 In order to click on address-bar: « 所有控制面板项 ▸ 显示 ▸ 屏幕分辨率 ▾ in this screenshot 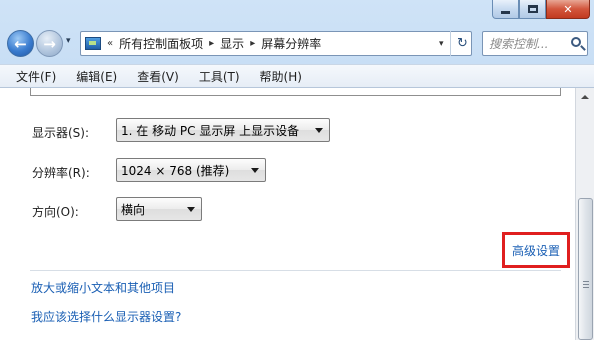, I will do `click(276, 43)`.